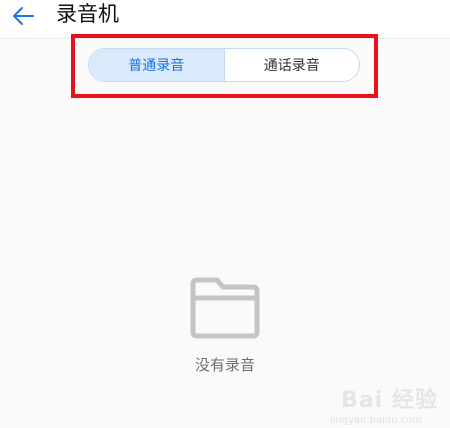  What do you see at coordinates (156, 65) in the screenshot?
I see `tab-normal-recording: 普通录音` at bounding box center [156, 65].